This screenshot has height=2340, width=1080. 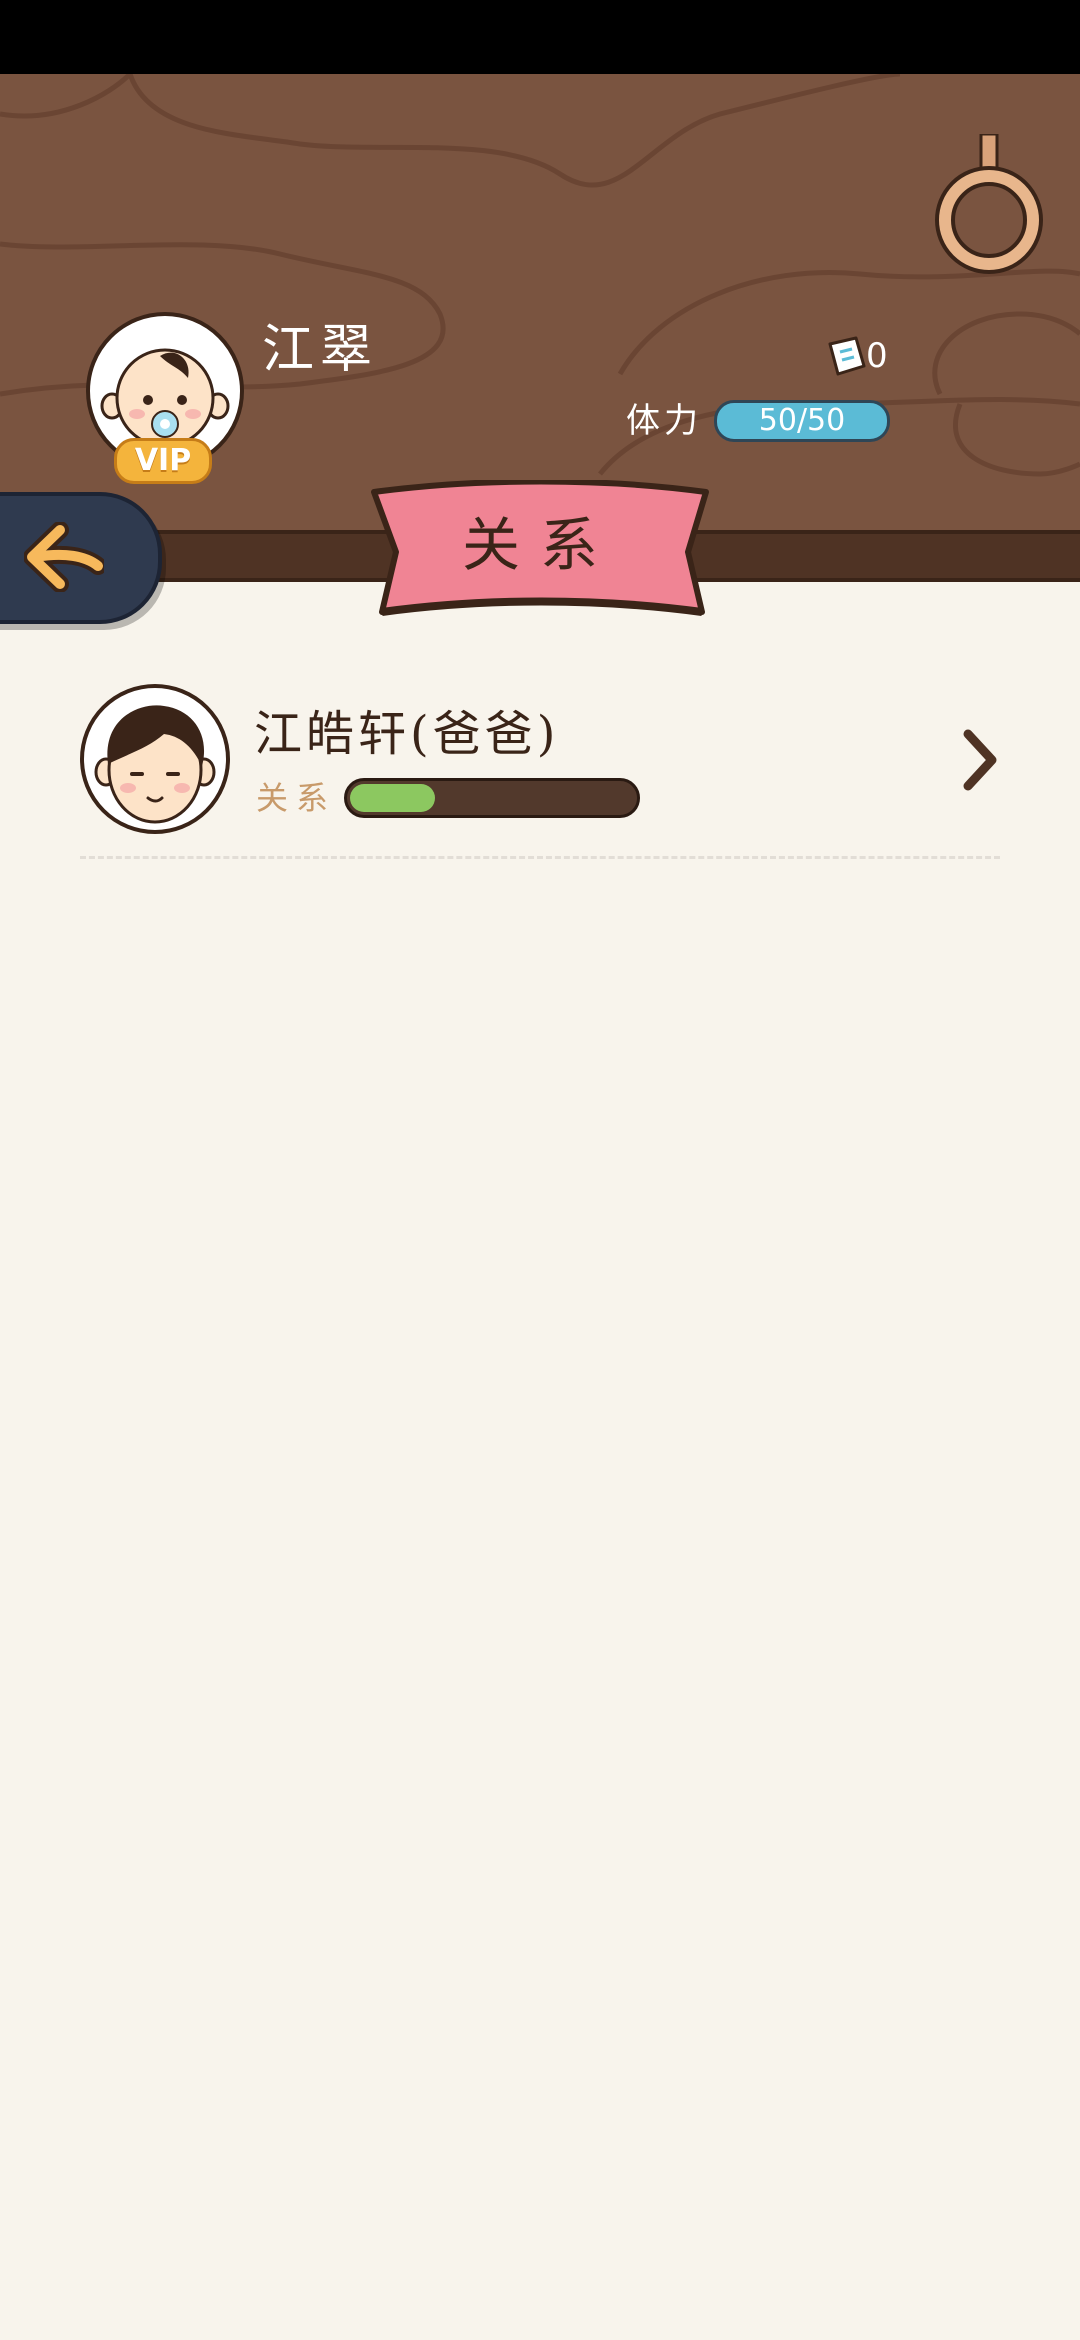 I want to click on hanging-ring-icon, so click(x=990, y=214).